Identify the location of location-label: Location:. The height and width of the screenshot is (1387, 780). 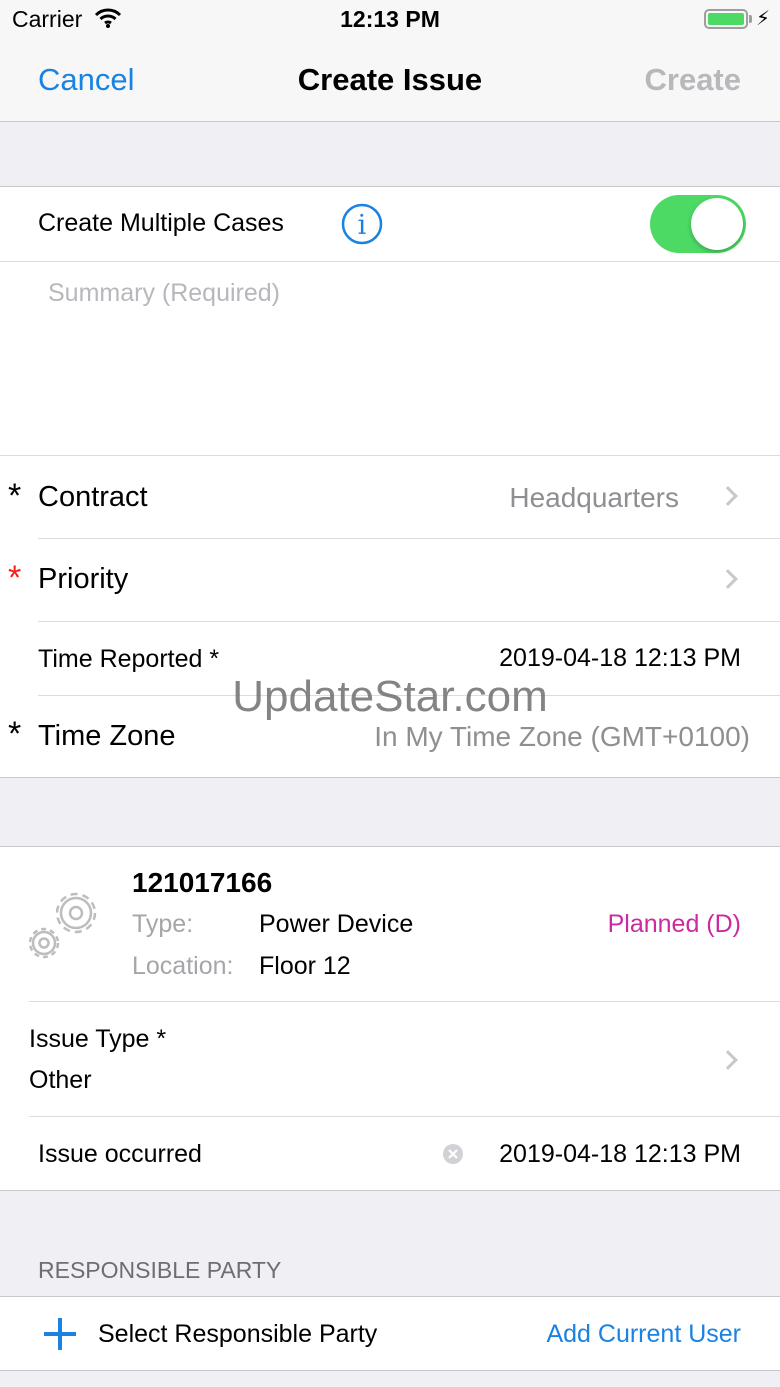
(183, 966).